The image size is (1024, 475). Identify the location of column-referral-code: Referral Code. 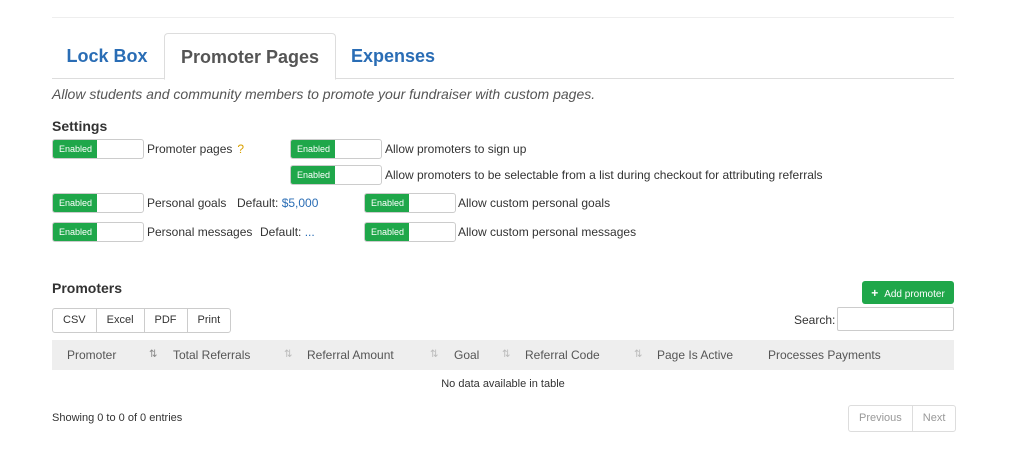
(562, 355).